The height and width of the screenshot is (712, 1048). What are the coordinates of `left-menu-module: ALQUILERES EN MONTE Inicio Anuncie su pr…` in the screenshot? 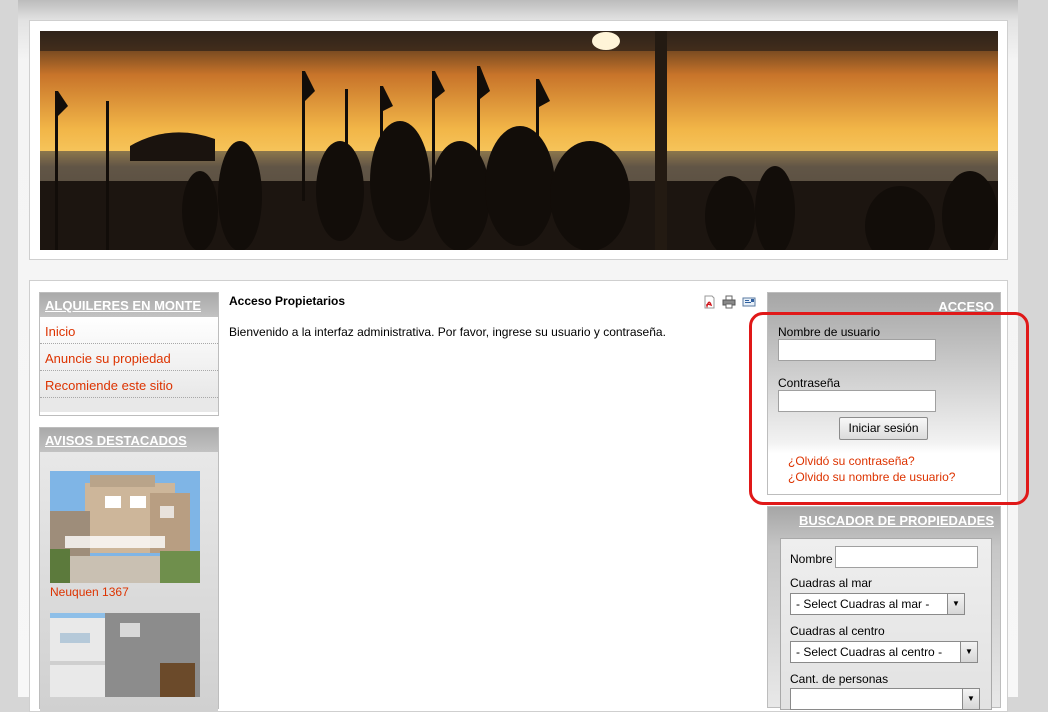 It's located at (129, 354).